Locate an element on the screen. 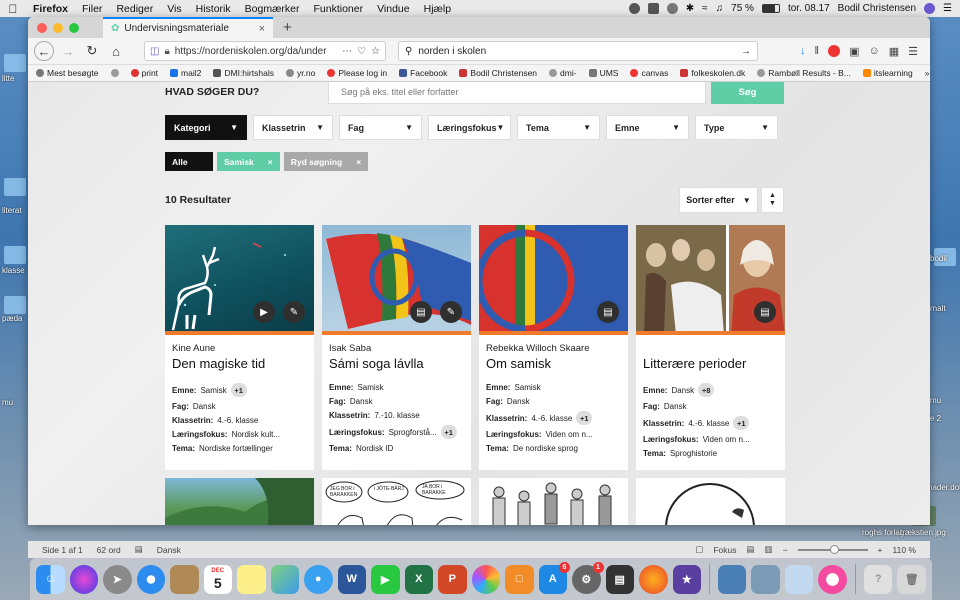  filter-kategori: Kategori ▼ is located at coordinates (206, 127).